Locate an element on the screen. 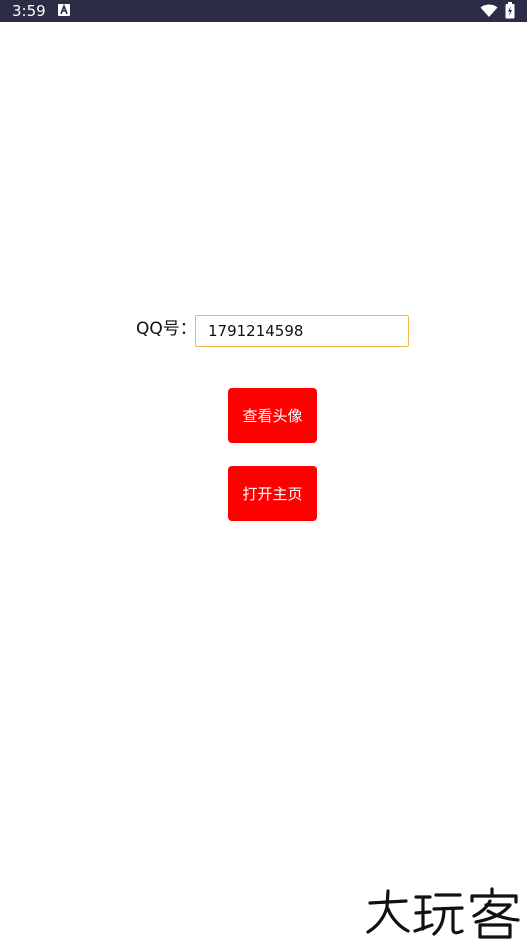 The width and height of the screenshot is (527, 945). open-homepage-button: 打开主页 is located at coordinates (272, 493).